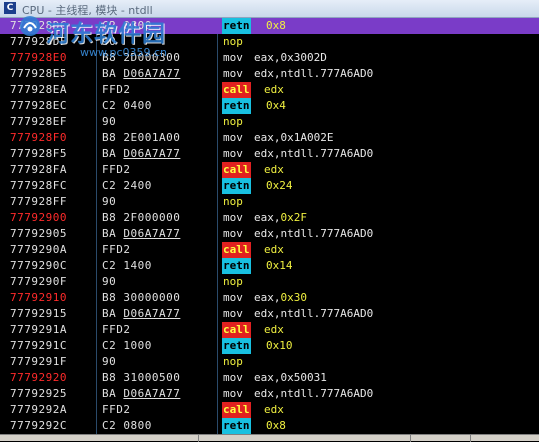 The width and height of the screenshot is (539, 442). What do you see at coordinates (141, 217) in the screenshot?
I see `hex-opcode: B8 2F000000` at bounding box center [141, 217].